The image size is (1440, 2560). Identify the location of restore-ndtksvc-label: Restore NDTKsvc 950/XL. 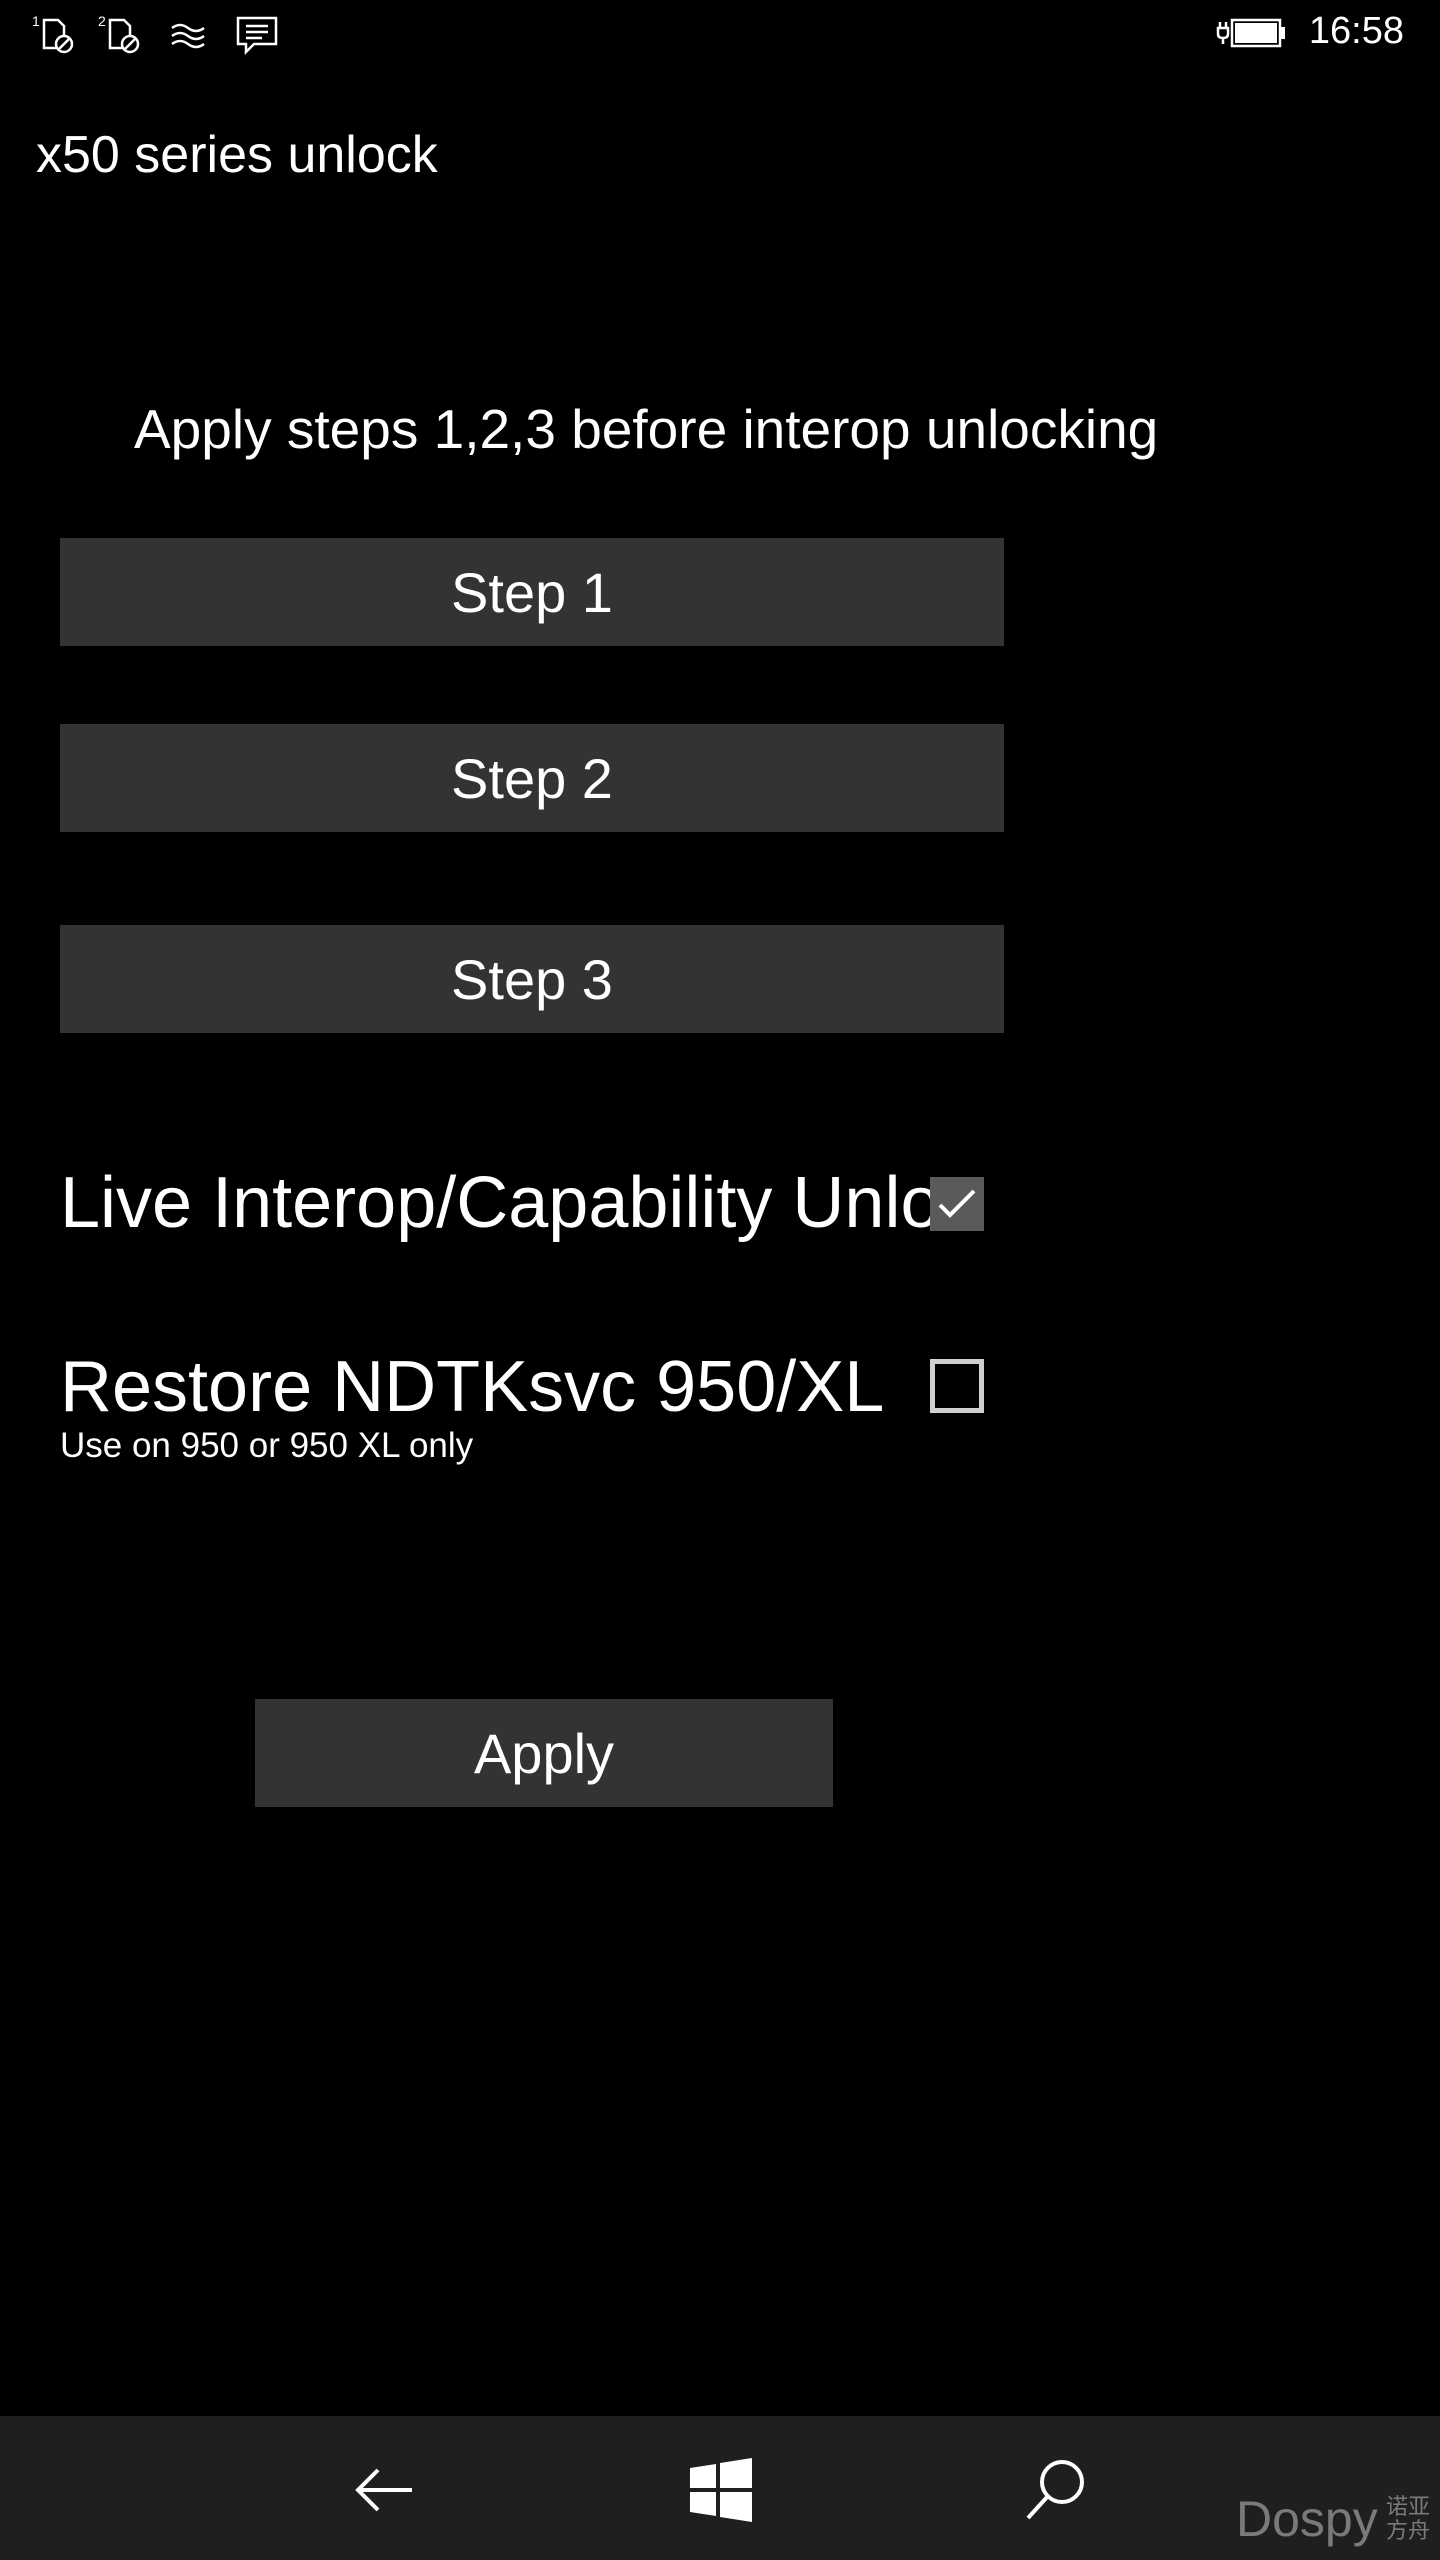
(472, 1387).